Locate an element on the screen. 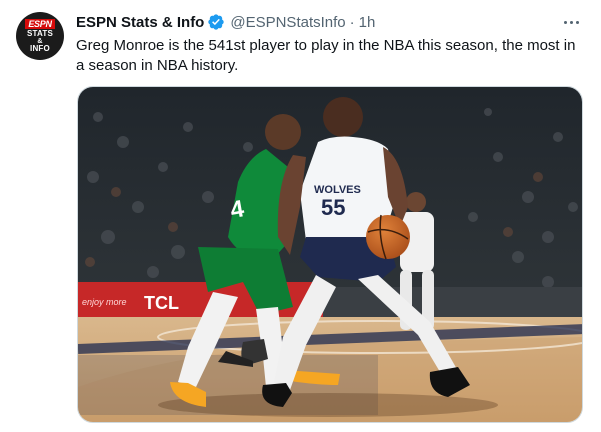 This screenshot has height=432, width=601. espn-logo-text: ESPN is located at coordinates (40, 24).